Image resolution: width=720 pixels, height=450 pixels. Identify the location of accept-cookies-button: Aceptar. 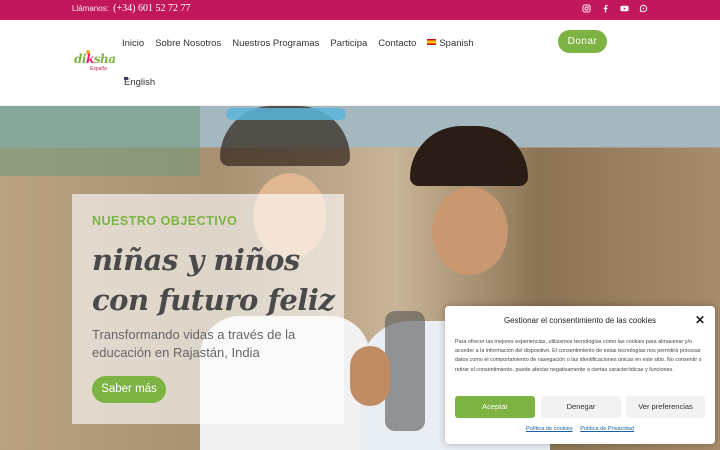
(495, 407).